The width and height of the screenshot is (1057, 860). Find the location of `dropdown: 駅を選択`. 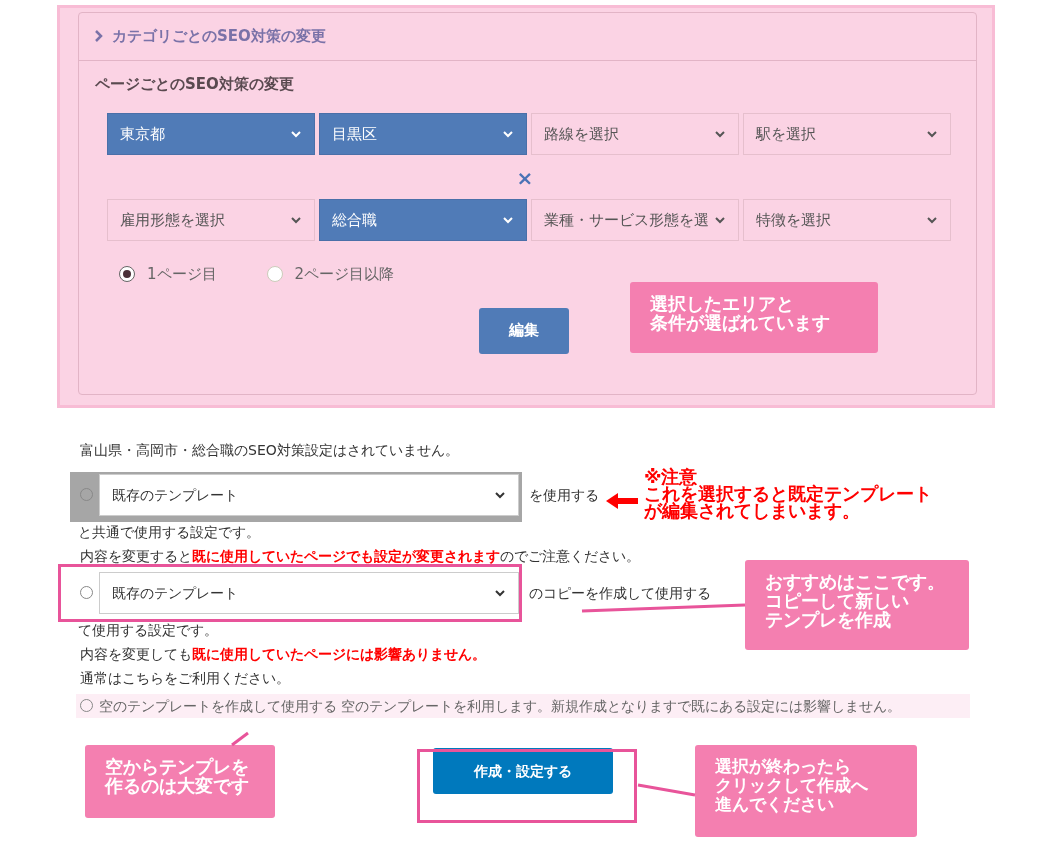

dropdown: 駅を選択 is located at coordinates (847, 134).